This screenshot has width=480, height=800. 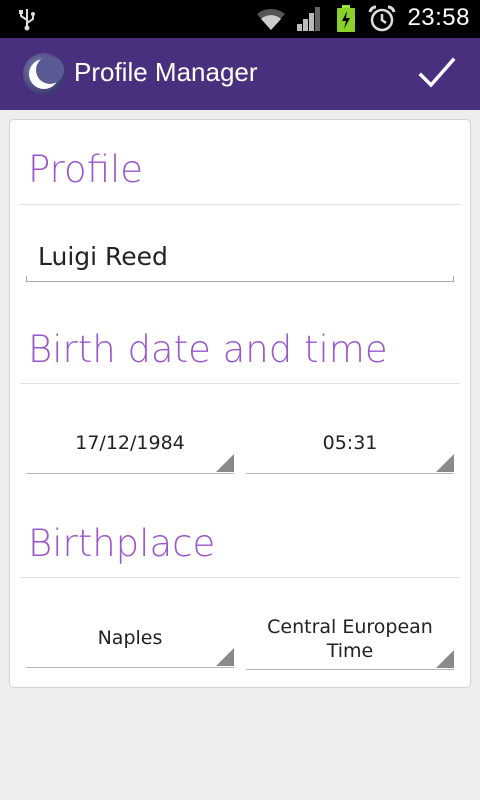 I want to click on app-title: Profile Manager, so click(x=166, y=72).